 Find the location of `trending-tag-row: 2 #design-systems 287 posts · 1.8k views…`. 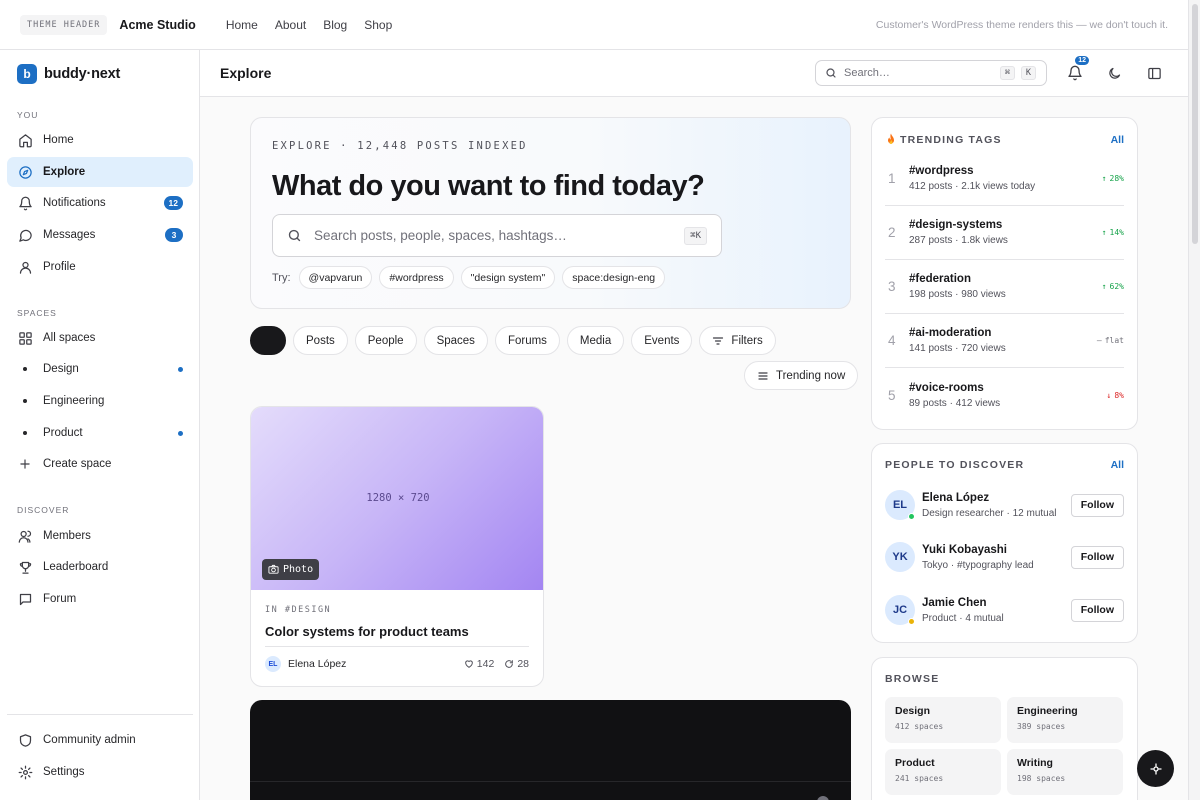

trending-tag-row: 2 #design-systems 287 posts · 1.8k views… is located at coordinates (1004, 233).